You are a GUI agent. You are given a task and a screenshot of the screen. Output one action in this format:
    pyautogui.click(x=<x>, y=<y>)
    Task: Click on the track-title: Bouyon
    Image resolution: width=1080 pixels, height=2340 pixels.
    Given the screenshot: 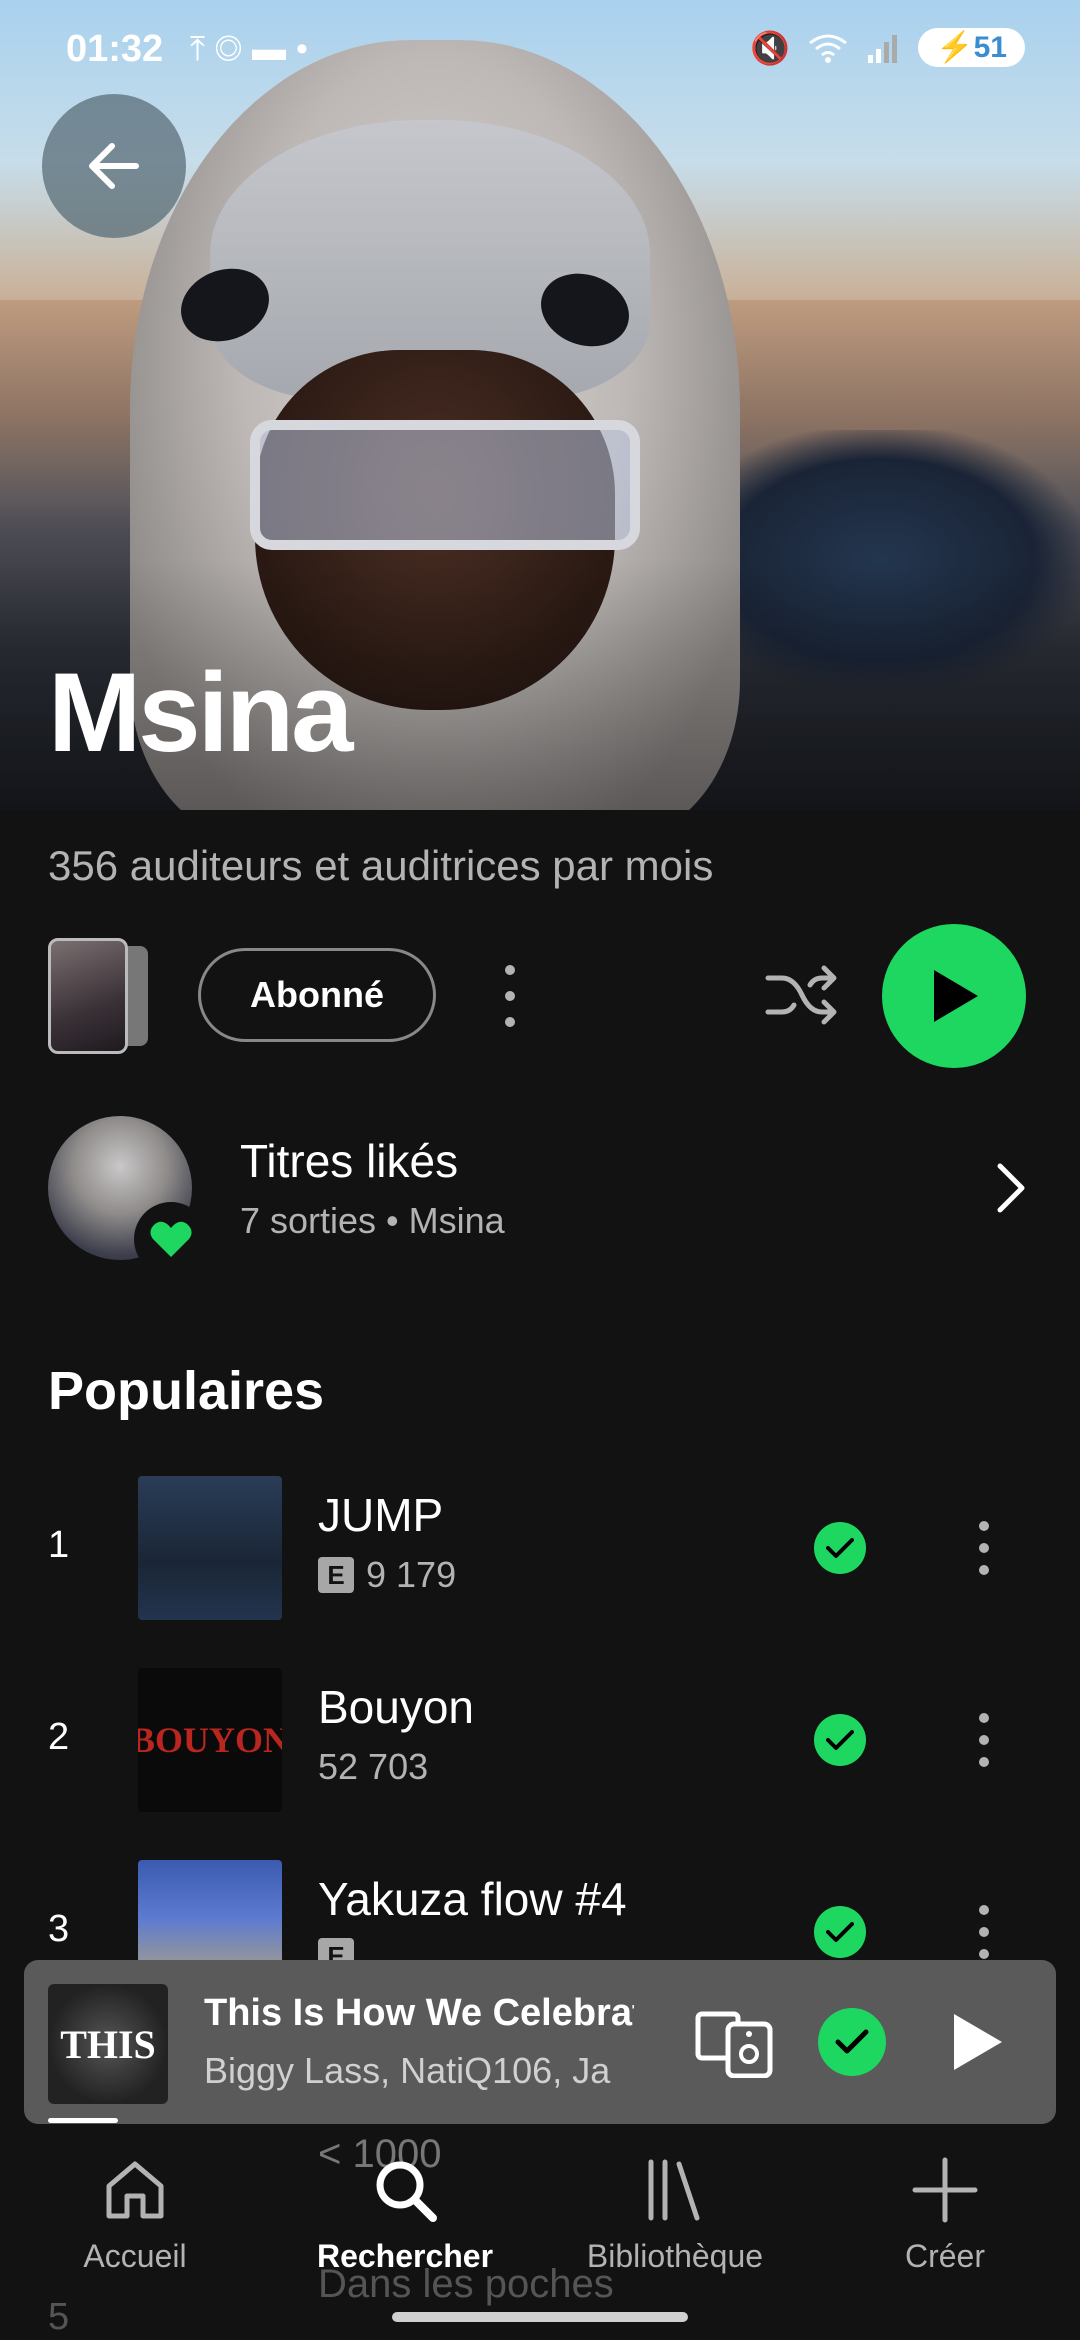 What is the action you would take?
    pyautogui.click(x=396, y=1707)
    